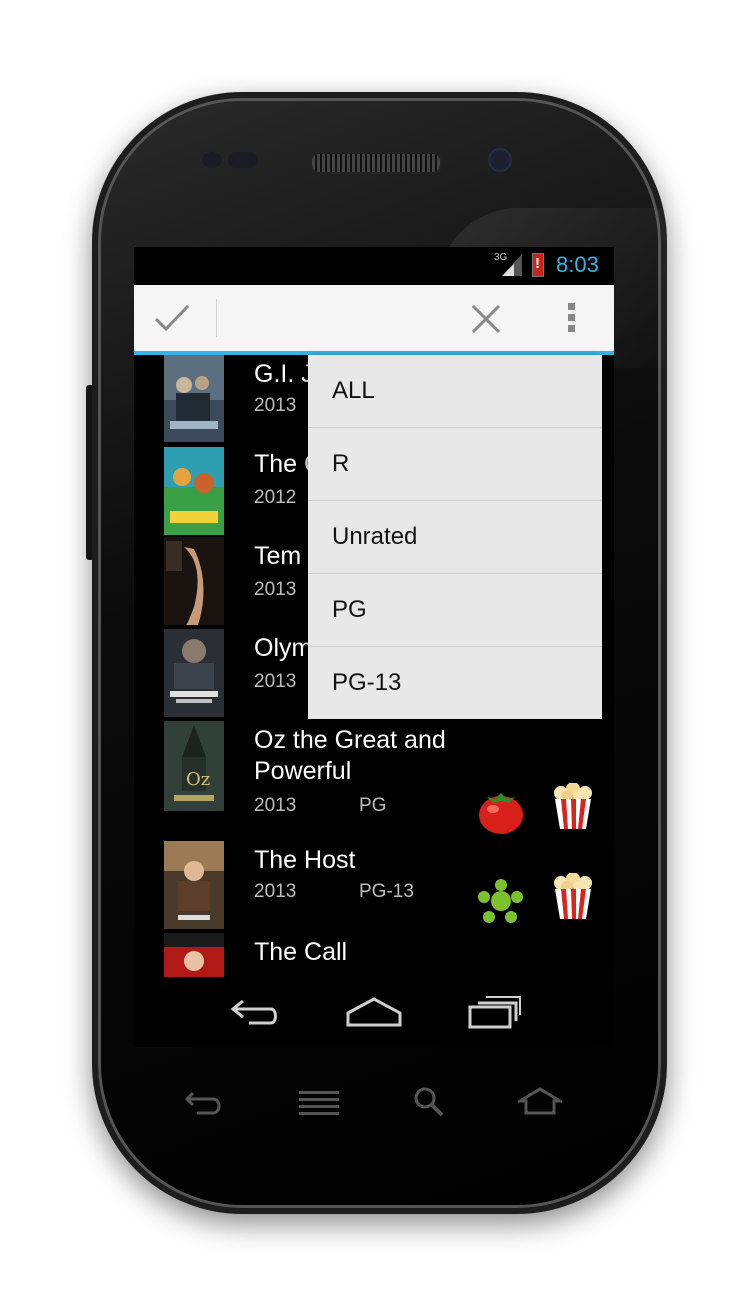 Image resolution: width=749 pixels, height=1308 pixels. Describe the element at coordinates (577, 264) in the screenshot. I see `clock: 8:03` at that location.